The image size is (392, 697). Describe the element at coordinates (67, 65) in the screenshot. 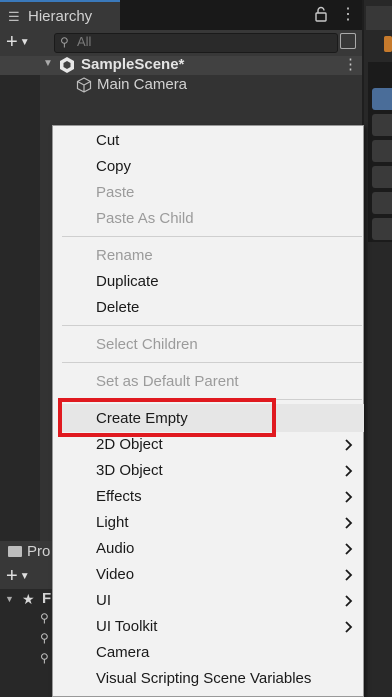

I see `unity-scene-icon` at that location.